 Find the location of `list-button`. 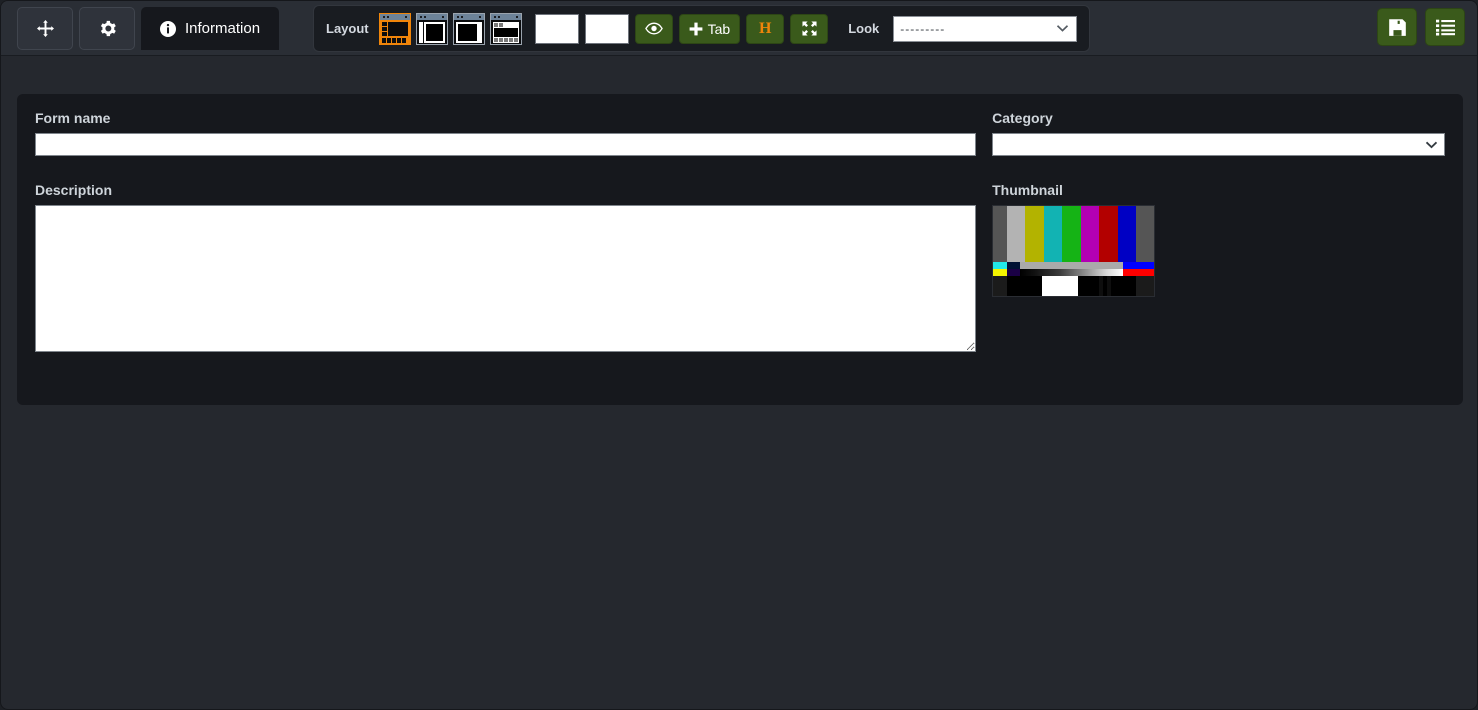

list-button is located at coordinates (1445, 27).